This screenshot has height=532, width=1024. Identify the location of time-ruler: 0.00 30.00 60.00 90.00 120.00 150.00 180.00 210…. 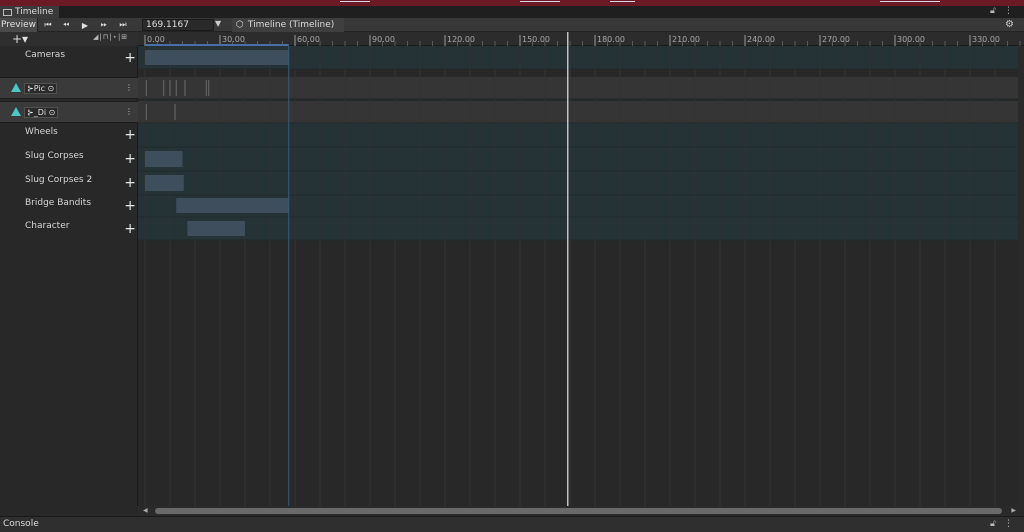
(581, 39).